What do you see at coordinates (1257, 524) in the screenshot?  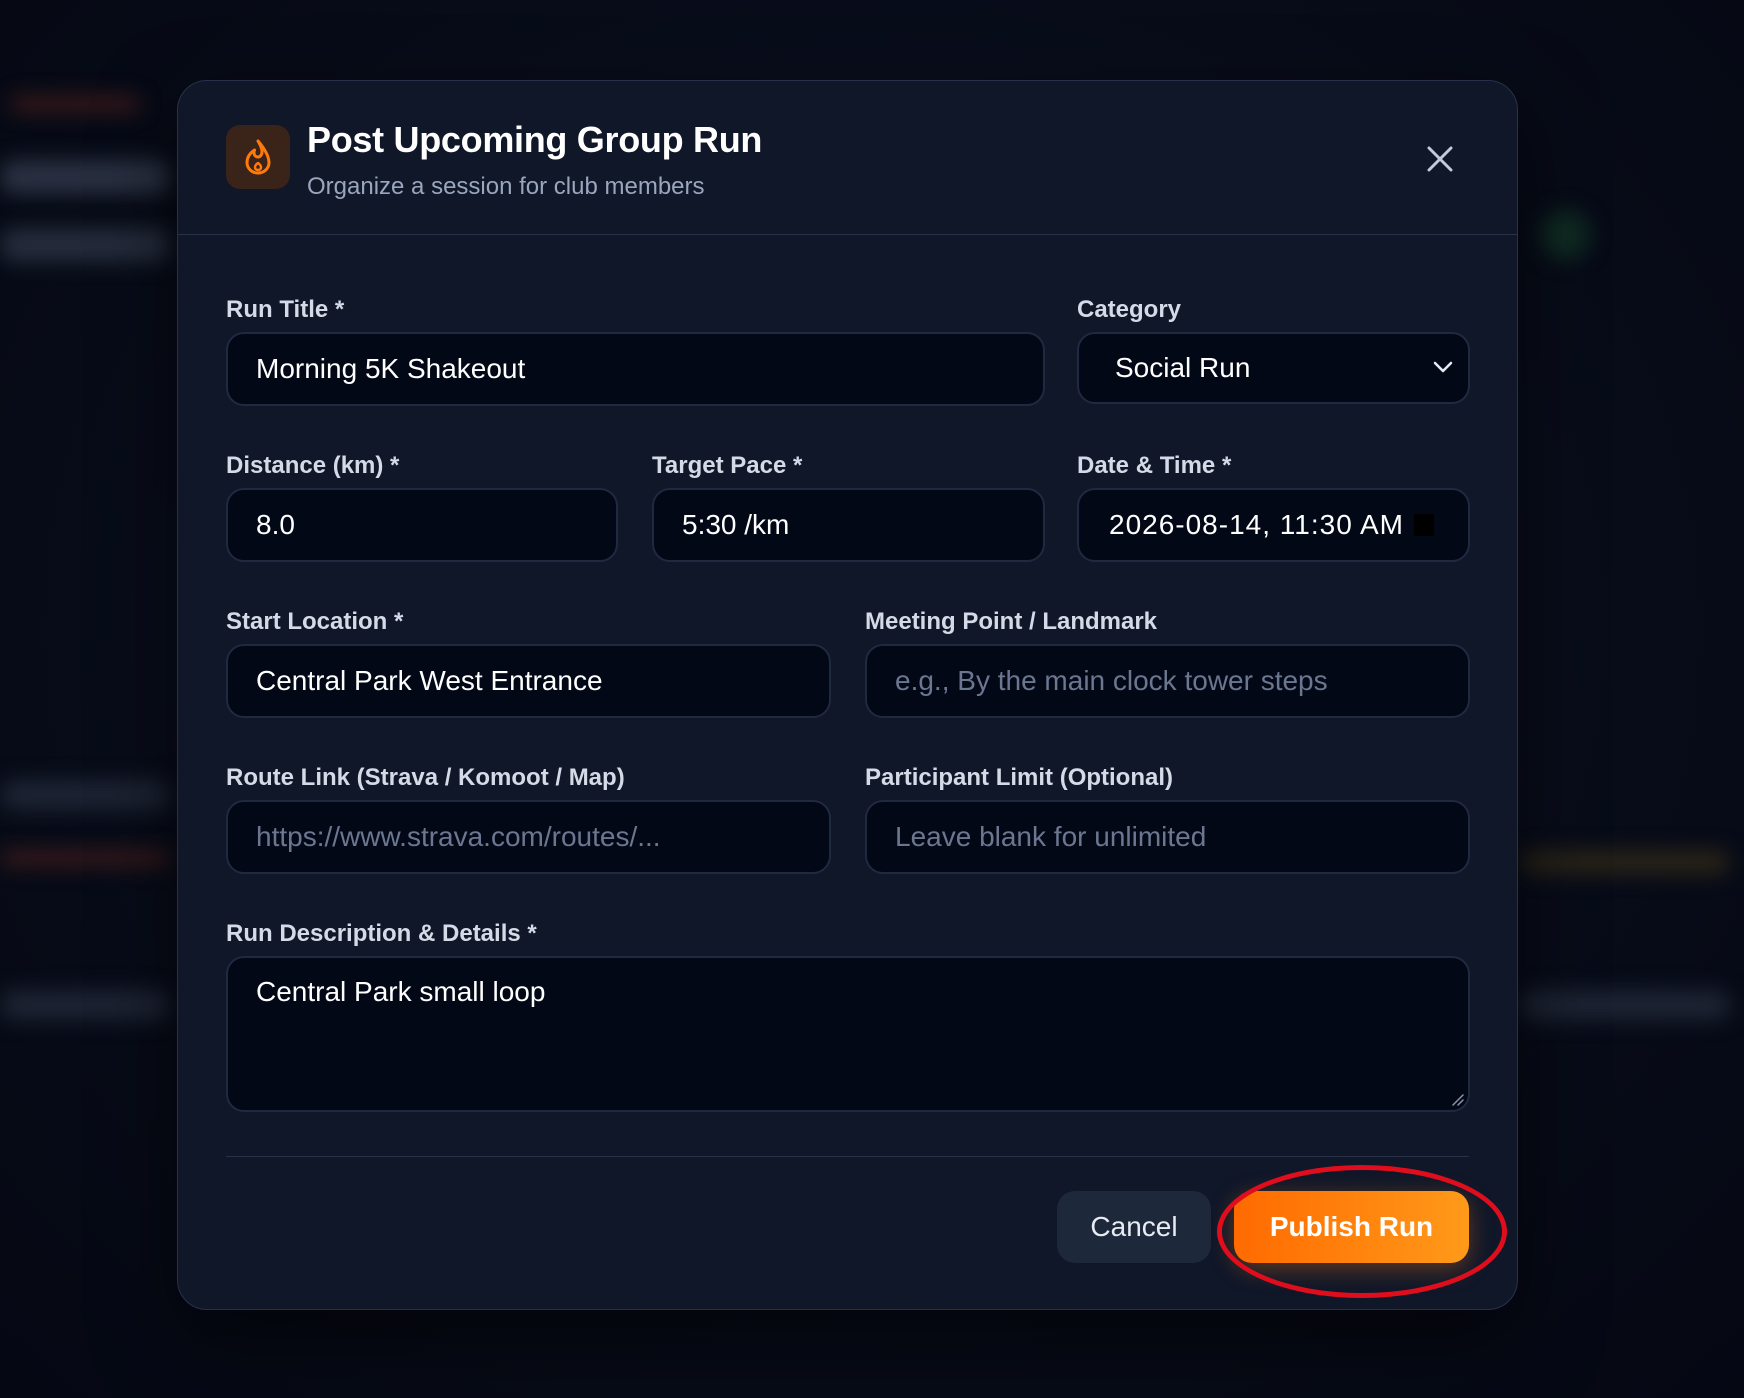 I see `date-time-value: 2026-08-14, 11:30 AM` at bounding box center [1257, 524].